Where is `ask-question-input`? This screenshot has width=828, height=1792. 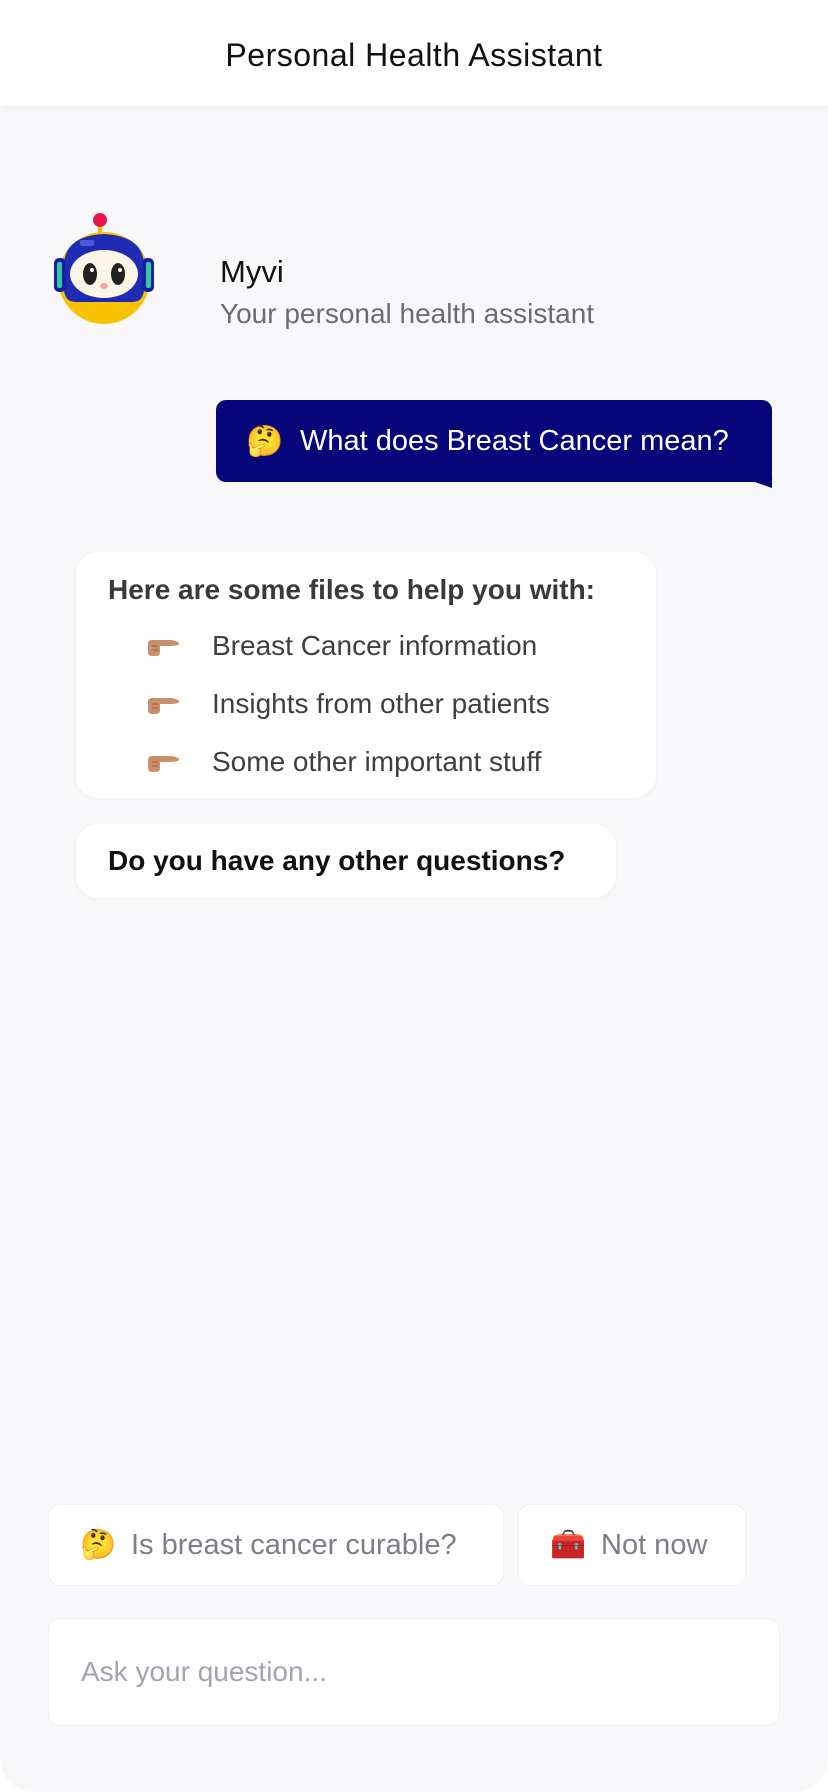 ask-question-input is located at coordinates (414, 1672).